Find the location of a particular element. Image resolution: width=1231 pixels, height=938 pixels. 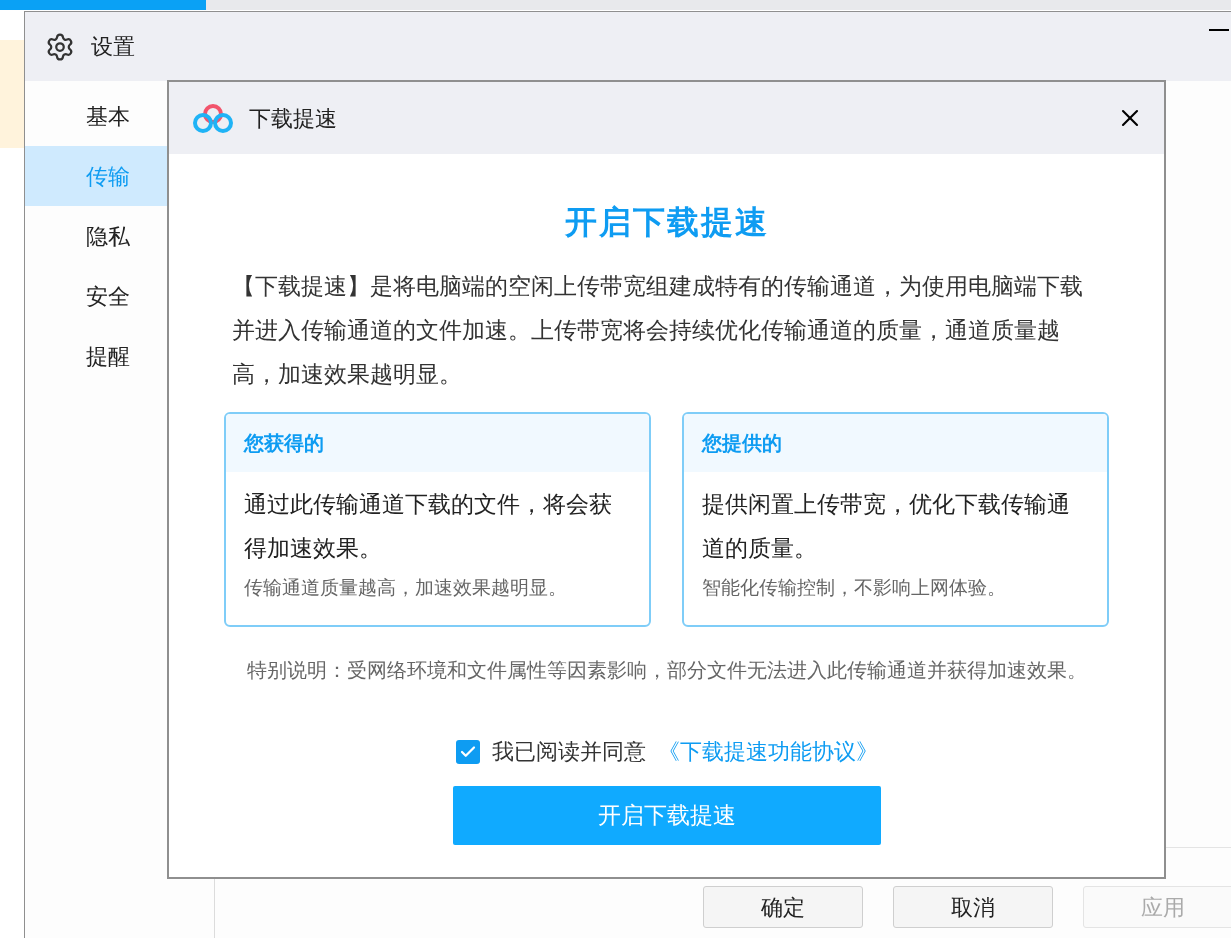

notice-text: 特别说明：受网络环境和文件属性等因素影响，部分文件无法进入此传输通道并获得加速效果。 is located at coordinates (666, 670).